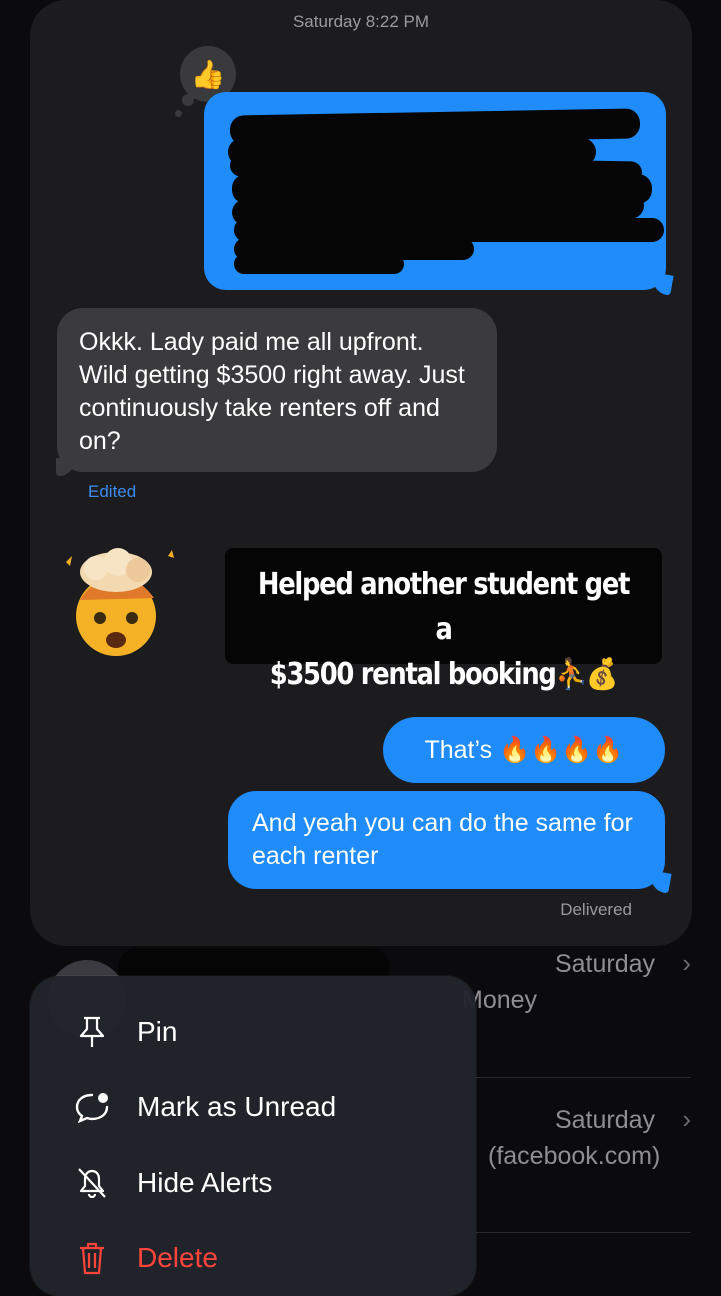 The height and width of the screenshot is (1296, 721). What do you see at coordinates (435, 191) in the screenshot?
I see `outgoing-message-redacted` at bounding box center [435, 191].